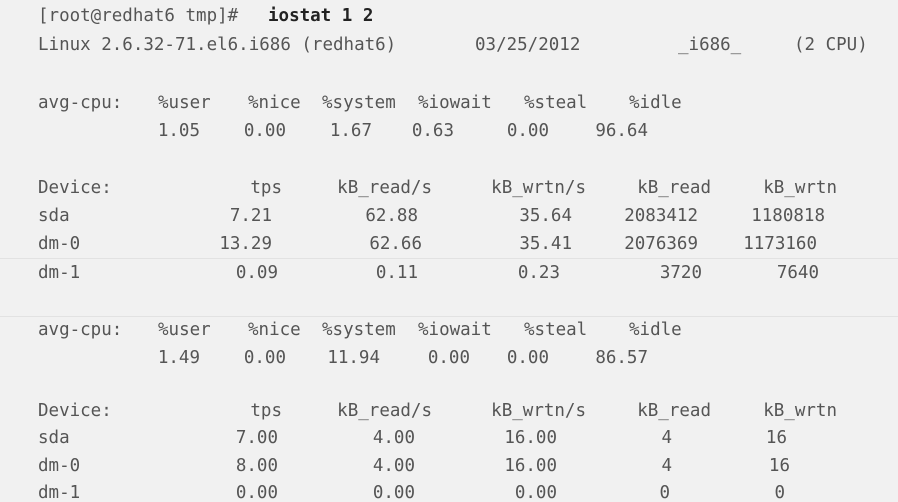 The width and height of the screenshot is (898, 502). What do you see at coordinates (545, 244) in the screenshot?
I see `device-kb-wrtn-s: 35.41` at bounding box center [545, 244].